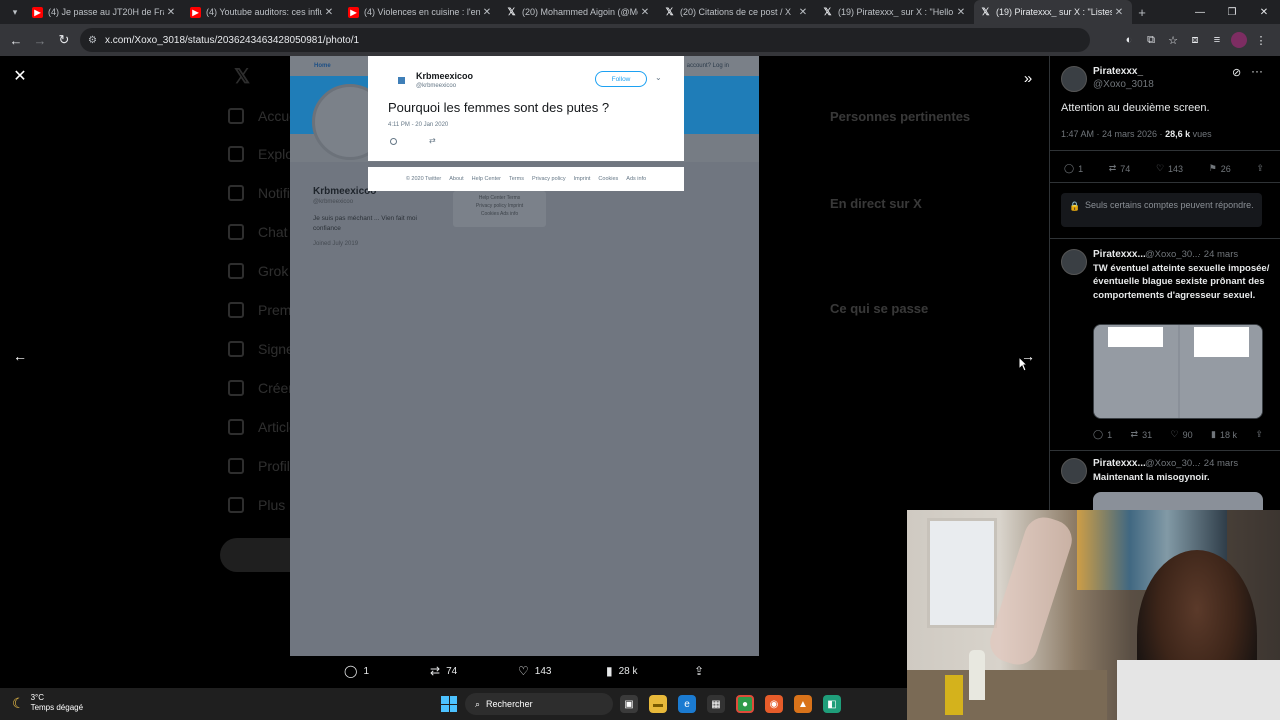  I want to click on more-options-icon: ···, so click(1257, 71).